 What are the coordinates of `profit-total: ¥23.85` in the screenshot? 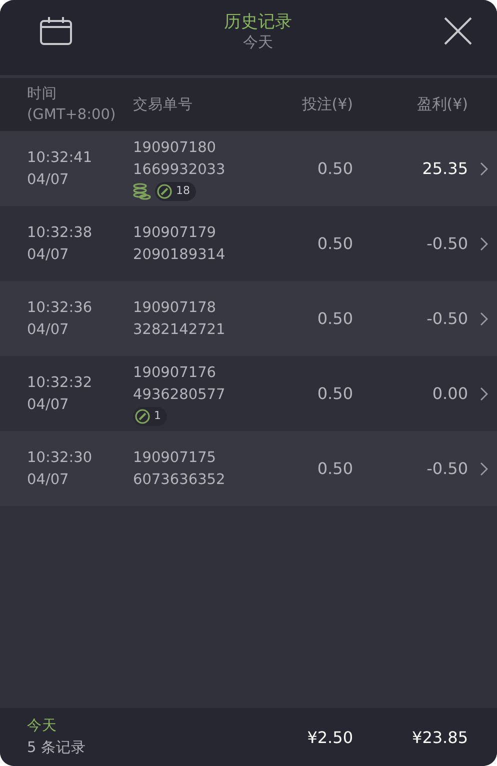 It's located at (439, 737).